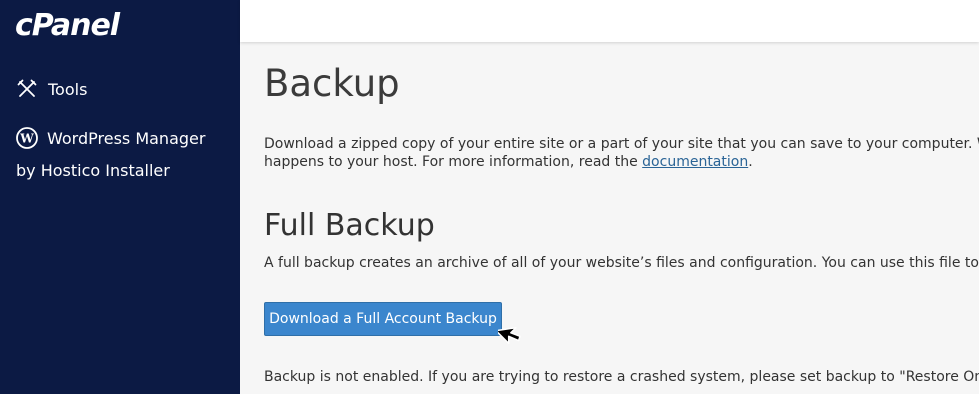 Image resolution: width=979 pixels, height=394 pixels. I want to click on svg-text: W, so click(26, 138).